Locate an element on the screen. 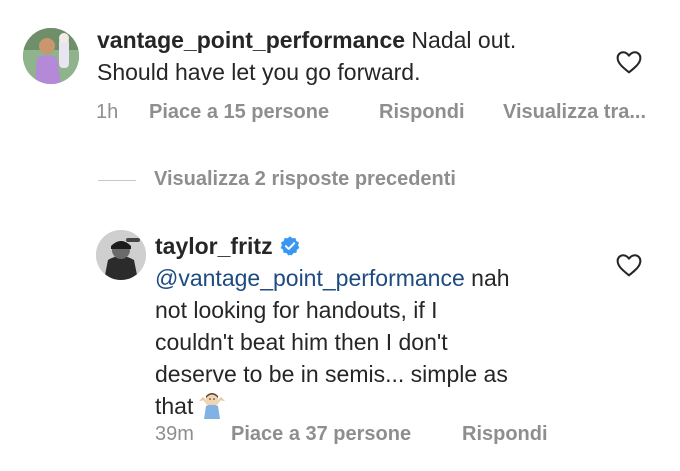  reply-body-line5: that is located at coordinates (174, 406).